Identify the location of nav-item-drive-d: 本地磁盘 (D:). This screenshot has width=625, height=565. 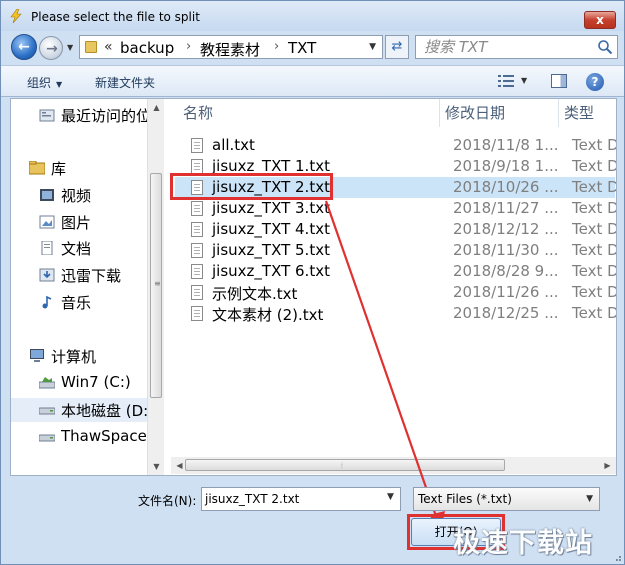
(79, 410).